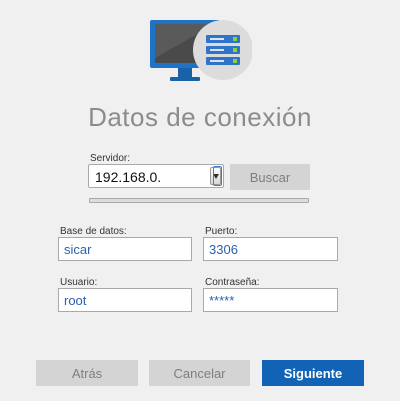 The height and width of the screenshot is (401, 400). I want to click on user-field, so click(125, 300).